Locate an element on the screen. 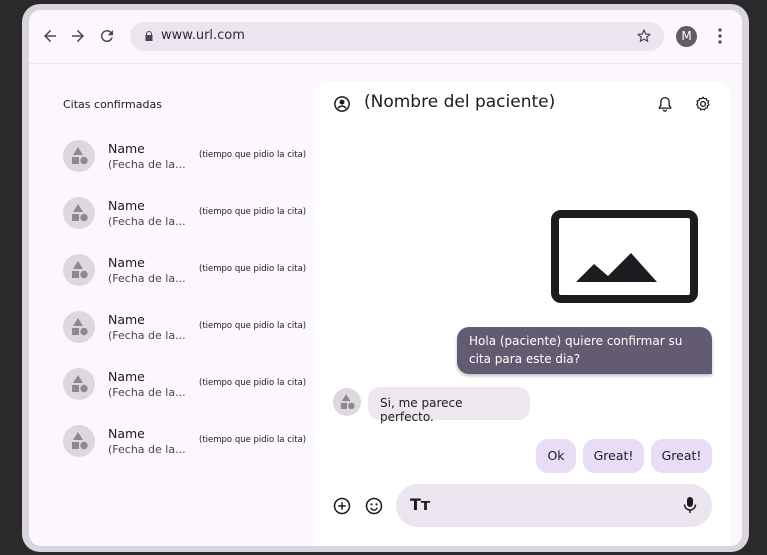  url-text: www.url.com is located at coordinates (203, 35).